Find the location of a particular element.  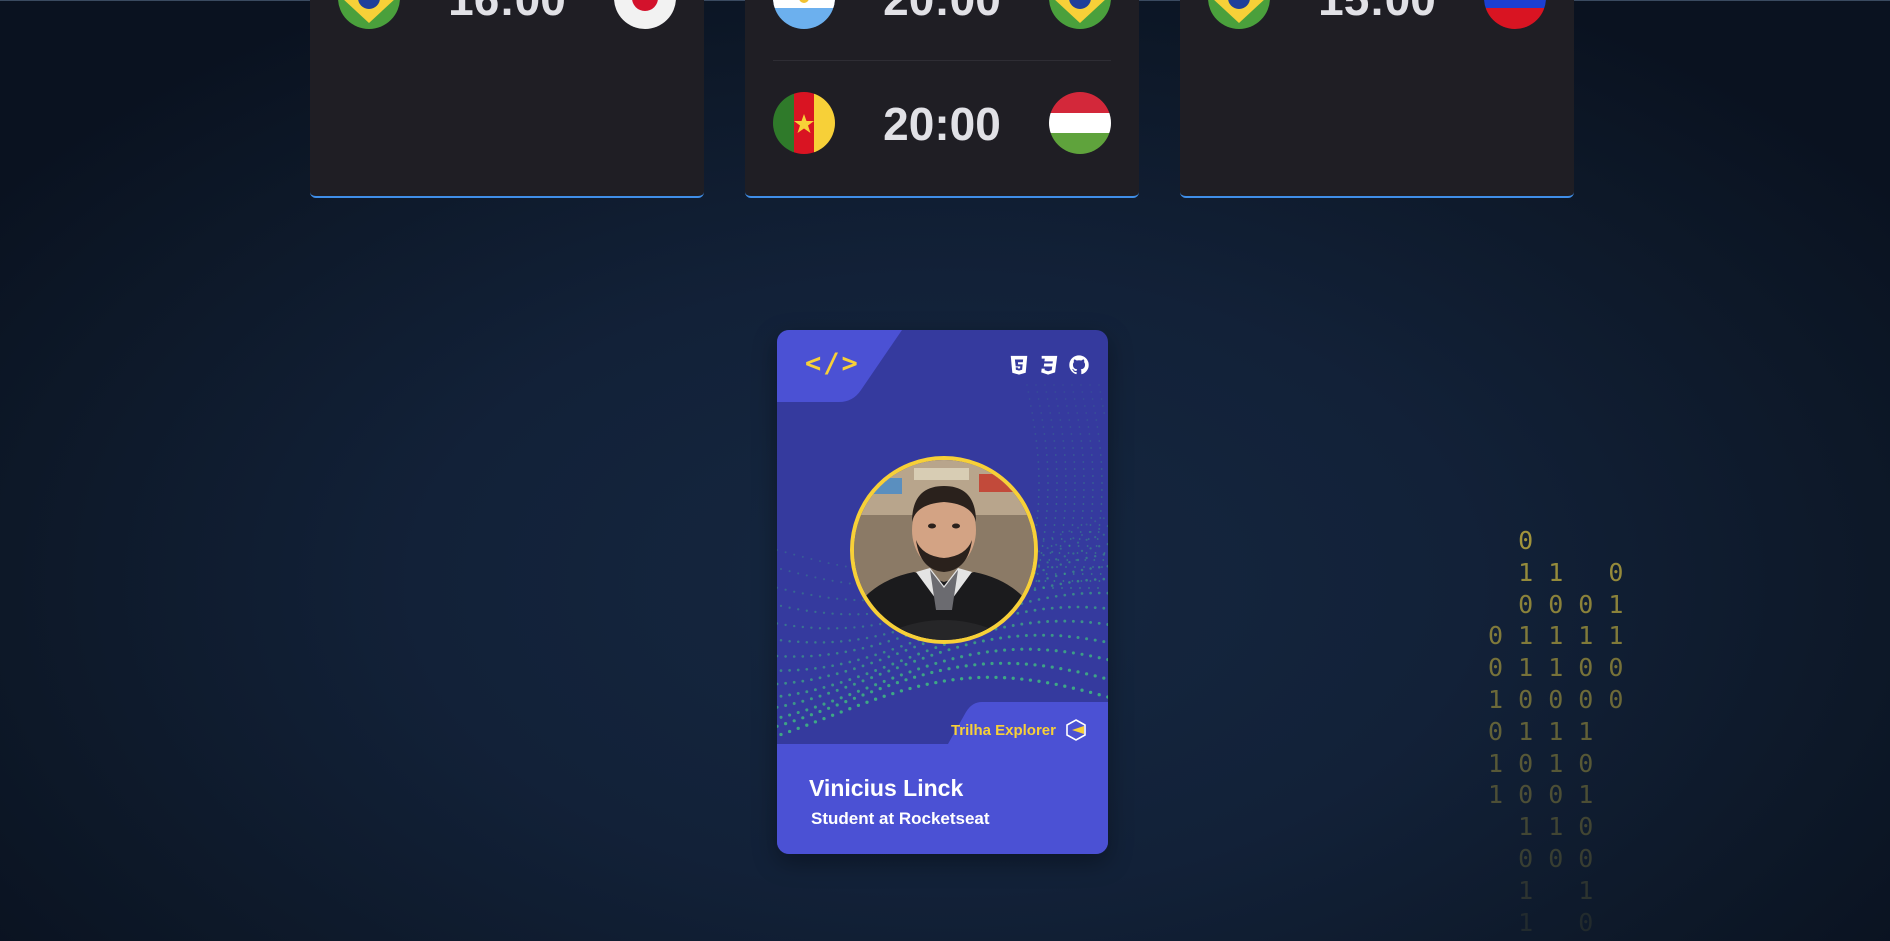

html5-icon is located at coordinates (1019, 365).